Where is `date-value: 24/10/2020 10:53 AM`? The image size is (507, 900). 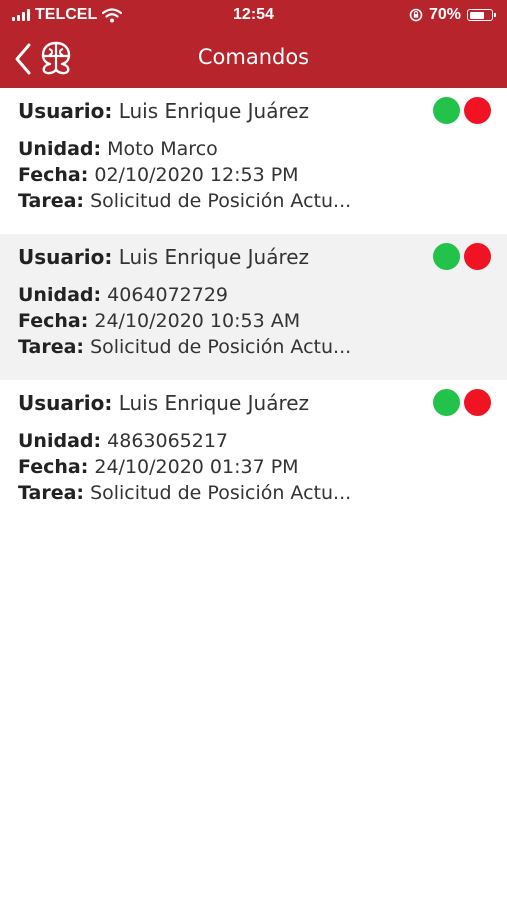
date-value: 24/10/2020 10:53 AM is located at coordinates (197, 321).